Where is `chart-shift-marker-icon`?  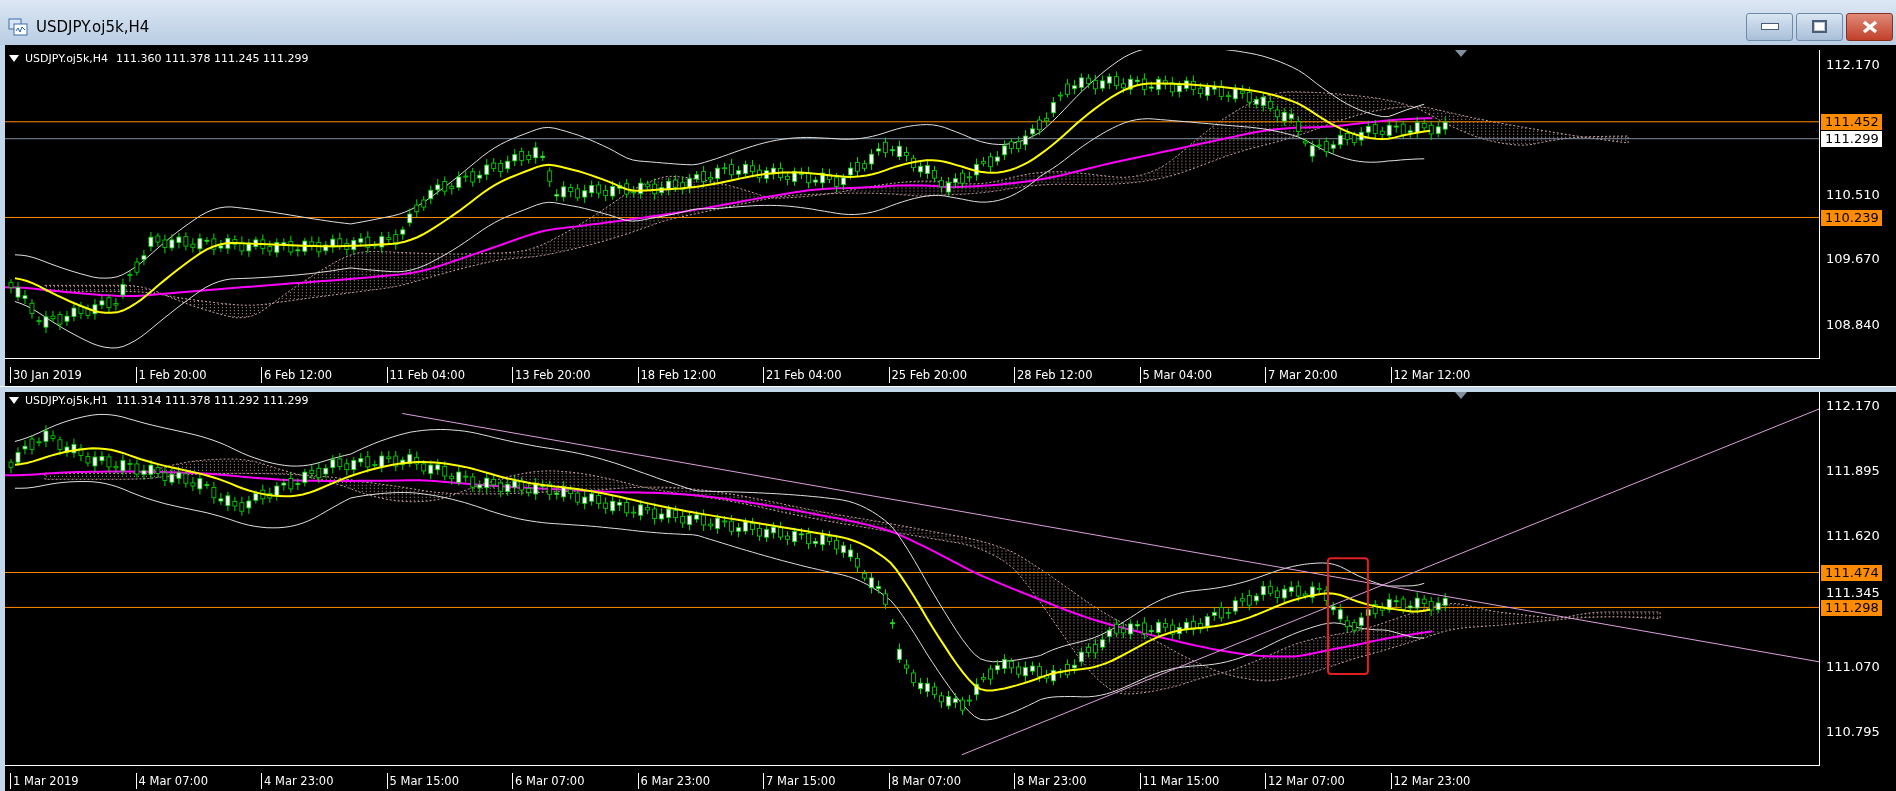 chart-shift-marker-icon is located at coordinates (1461, 53).